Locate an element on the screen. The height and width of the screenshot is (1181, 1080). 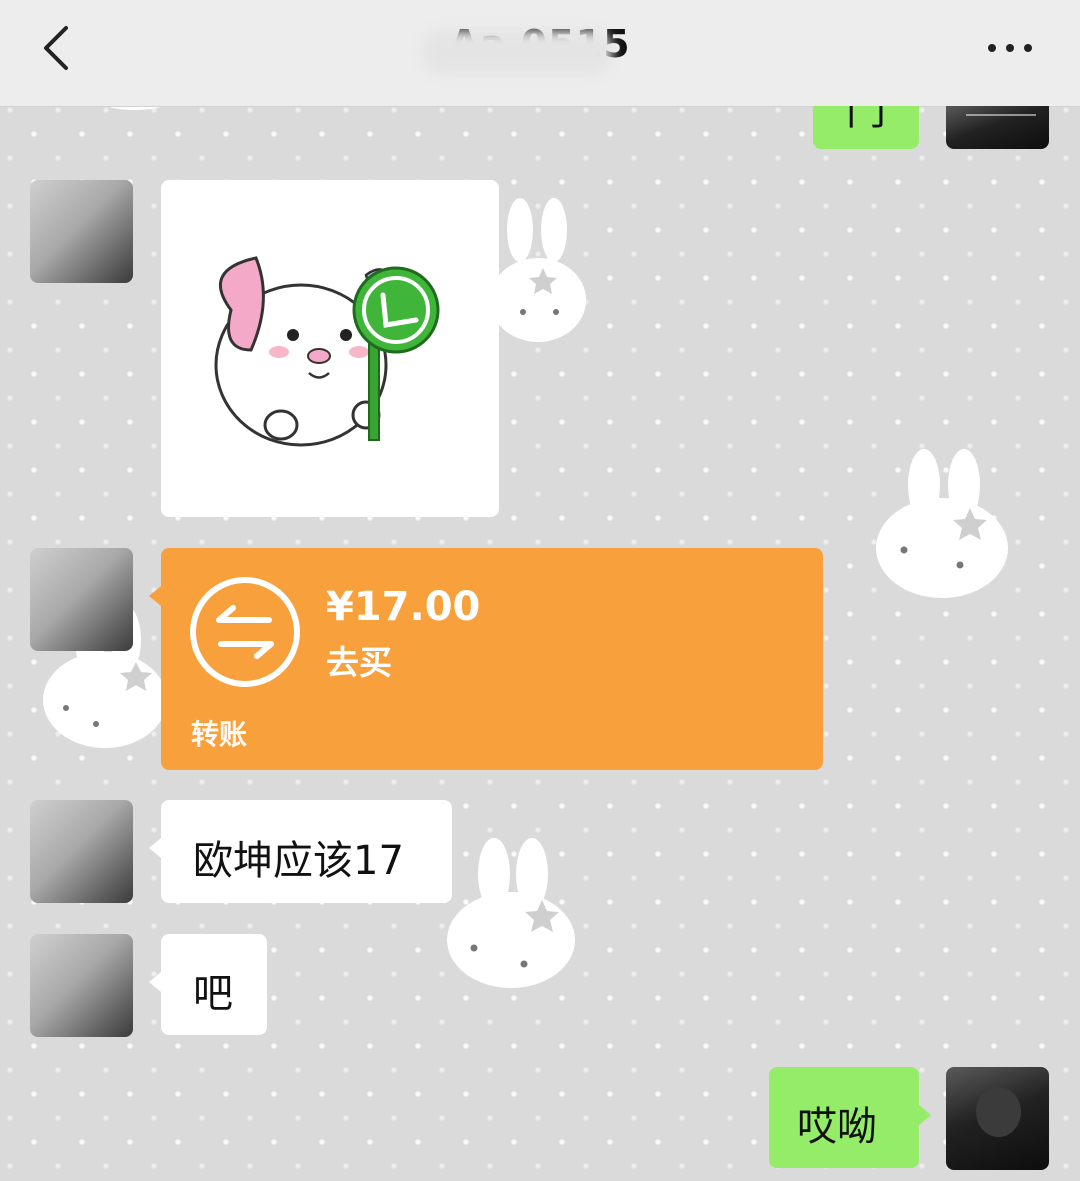
more-dots-icon is located at coordinates (1010, 48).